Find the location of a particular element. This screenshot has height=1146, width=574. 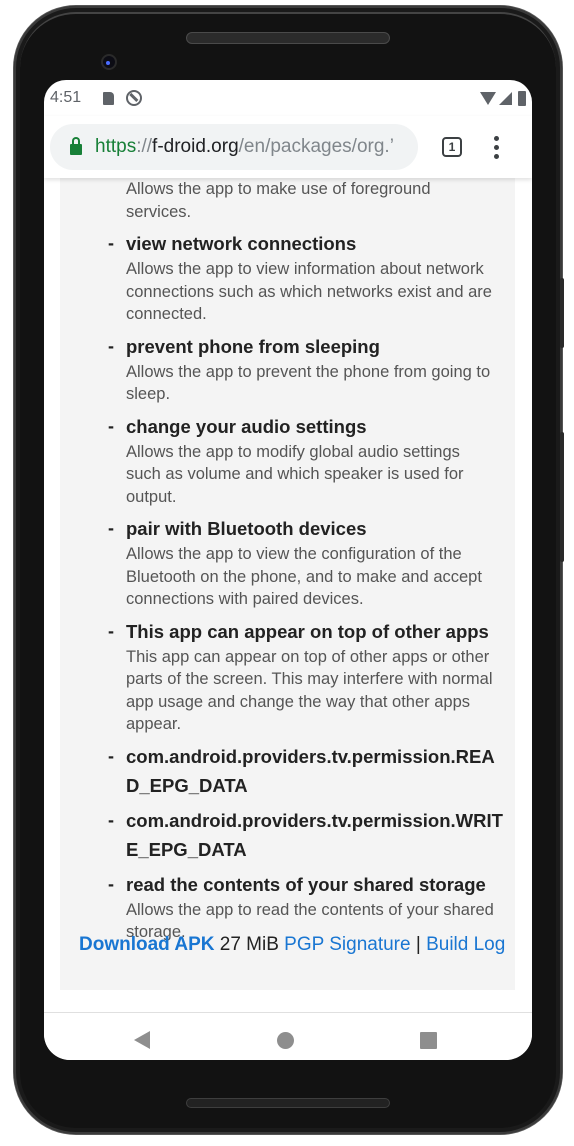

download-apk-link: Download APK is located at coordinates (146, 944).